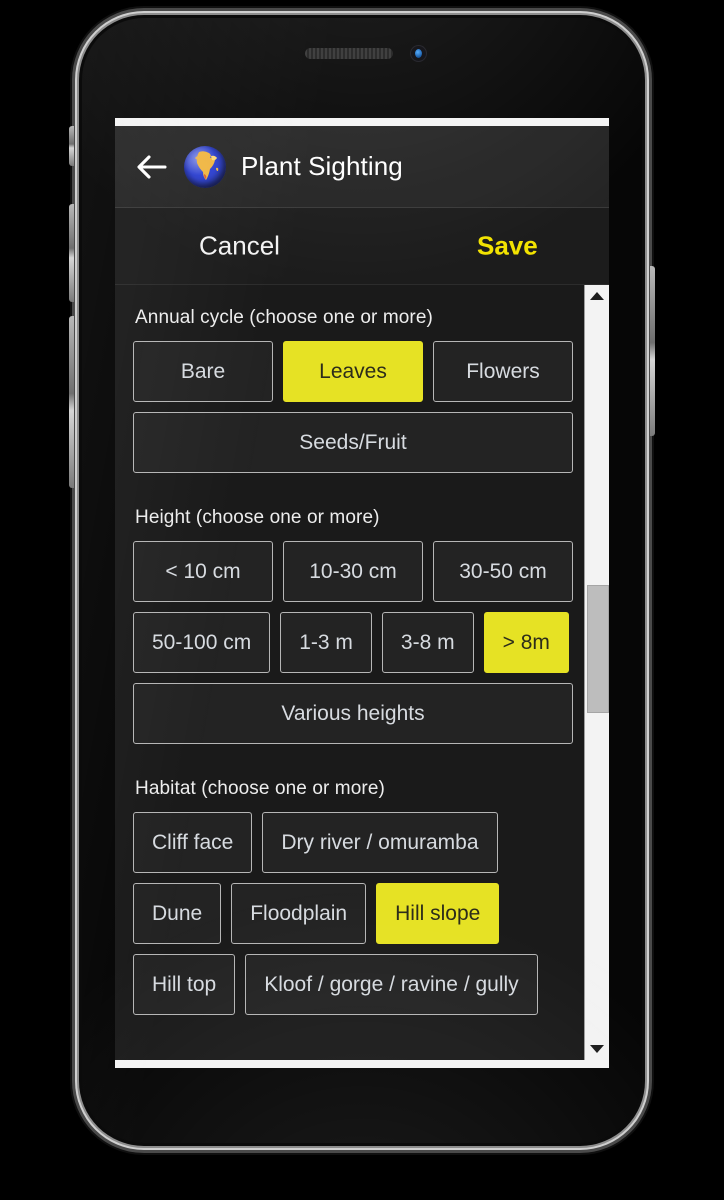 The image size is (724, 1200). Describe the element at coordinates (71, 146) in the screenshot. I see `mute-switch-button` at that location.